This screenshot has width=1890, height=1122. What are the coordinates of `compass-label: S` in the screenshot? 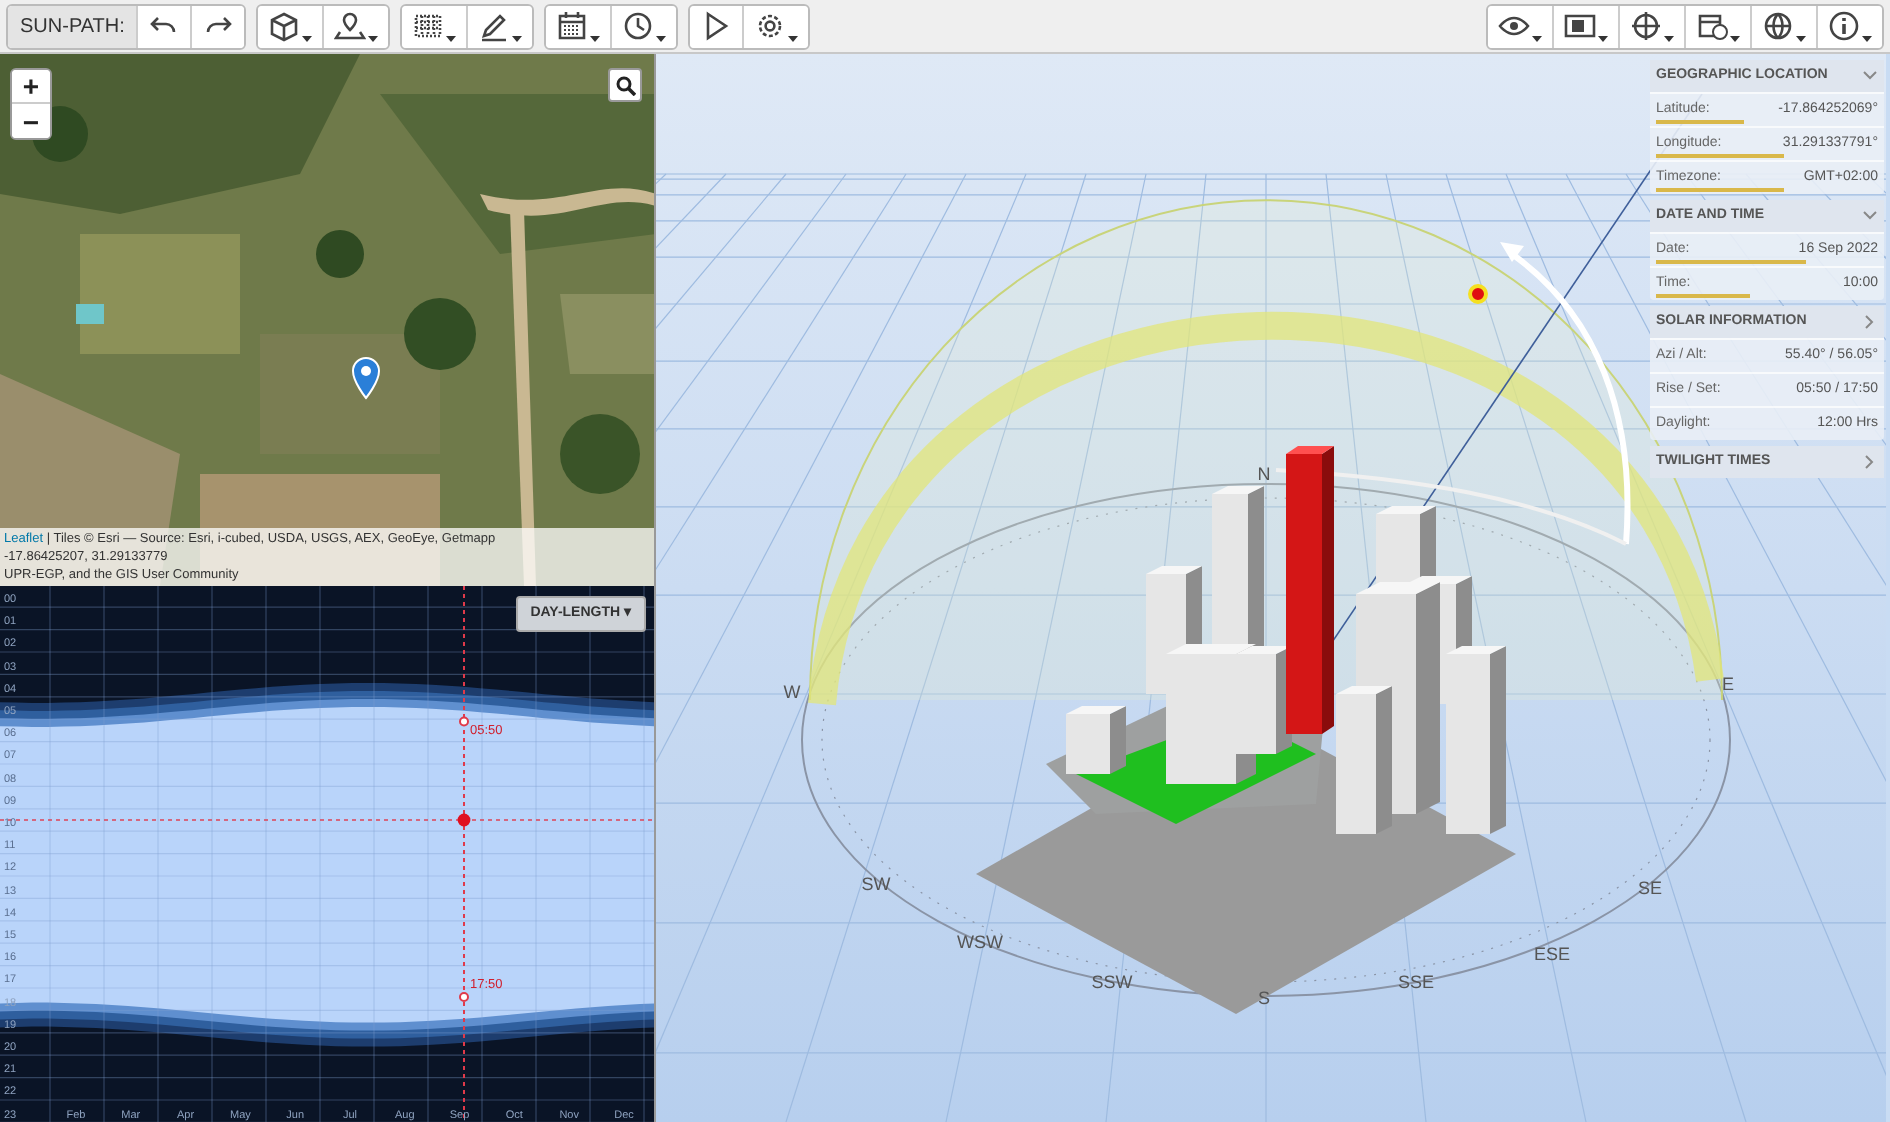 It's located at (1264, 998).